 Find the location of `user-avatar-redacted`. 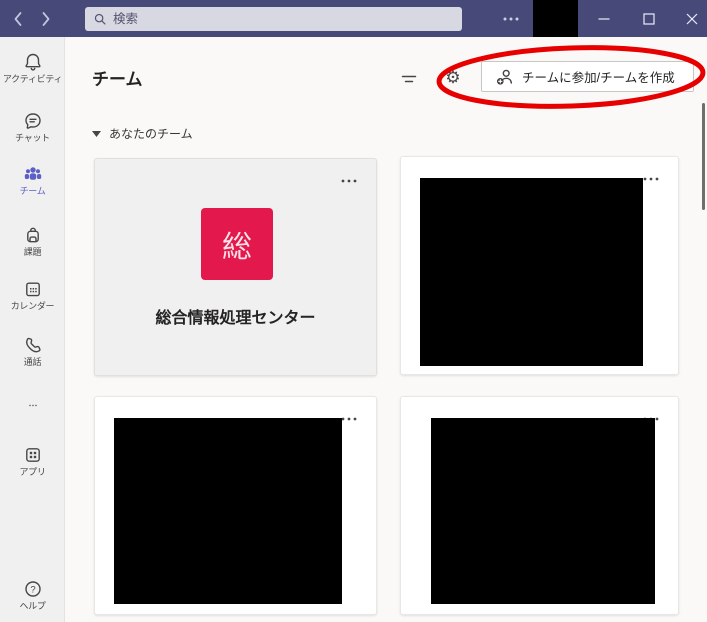

user-avatar-redacted is located at coordinates (555, 18).